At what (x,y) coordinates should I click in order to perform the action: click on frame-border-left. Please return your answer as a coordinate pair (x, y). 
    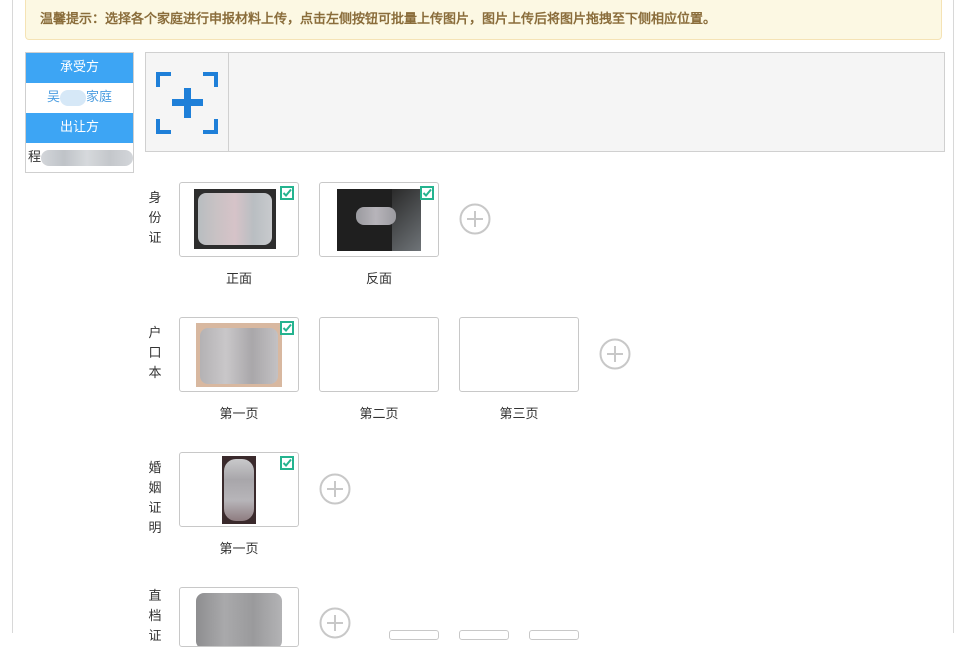
    Looking at the image, I should click on (12, 316).